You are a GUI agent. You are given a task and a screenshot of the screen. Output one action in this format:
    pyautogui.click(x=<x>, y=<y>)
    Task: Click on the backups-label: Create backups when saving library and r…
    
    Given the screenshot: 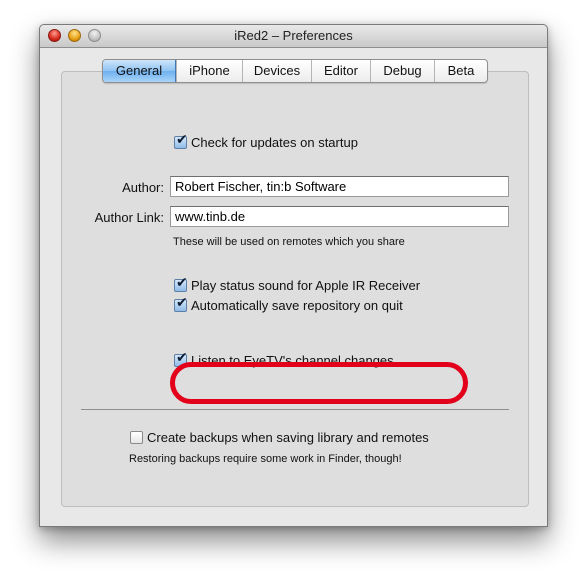 What is the action you would take?
    pyautogui.click(x=288, y=437)
    